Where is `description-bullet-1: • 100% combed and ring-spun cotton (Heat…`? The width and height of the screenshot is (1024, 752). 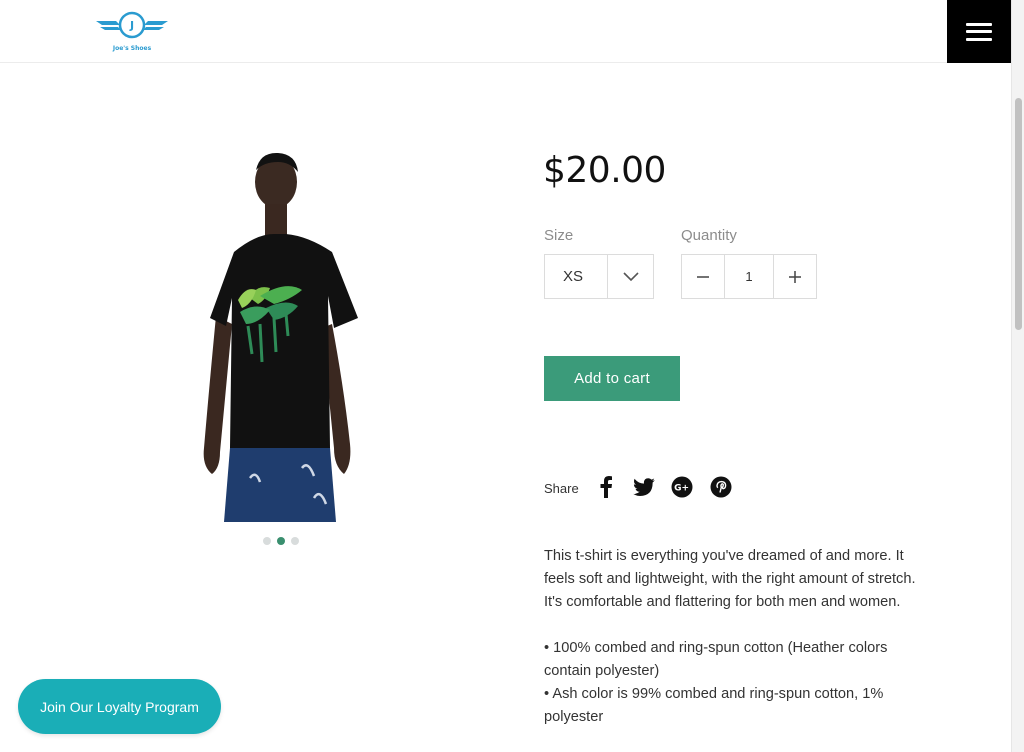
description-bullet-1: • 100% combed and ring-spun cotton (Heat… is located at coordinates (716, 659).